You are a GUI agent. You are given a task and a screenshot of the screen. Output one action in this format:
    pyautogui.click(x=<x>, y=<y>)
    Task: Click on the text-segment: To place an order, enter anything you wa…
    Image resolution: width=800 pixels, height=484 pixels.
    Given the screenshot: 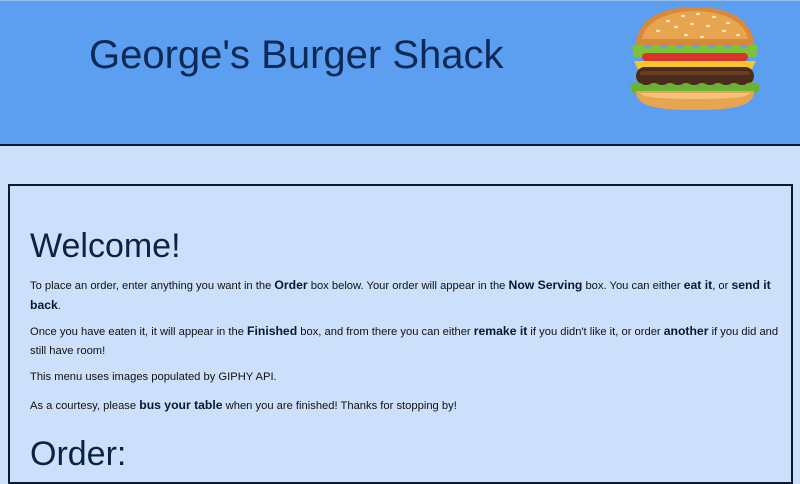 What is the action you would take?
    pyautogui.click(x=152, y=286)
    